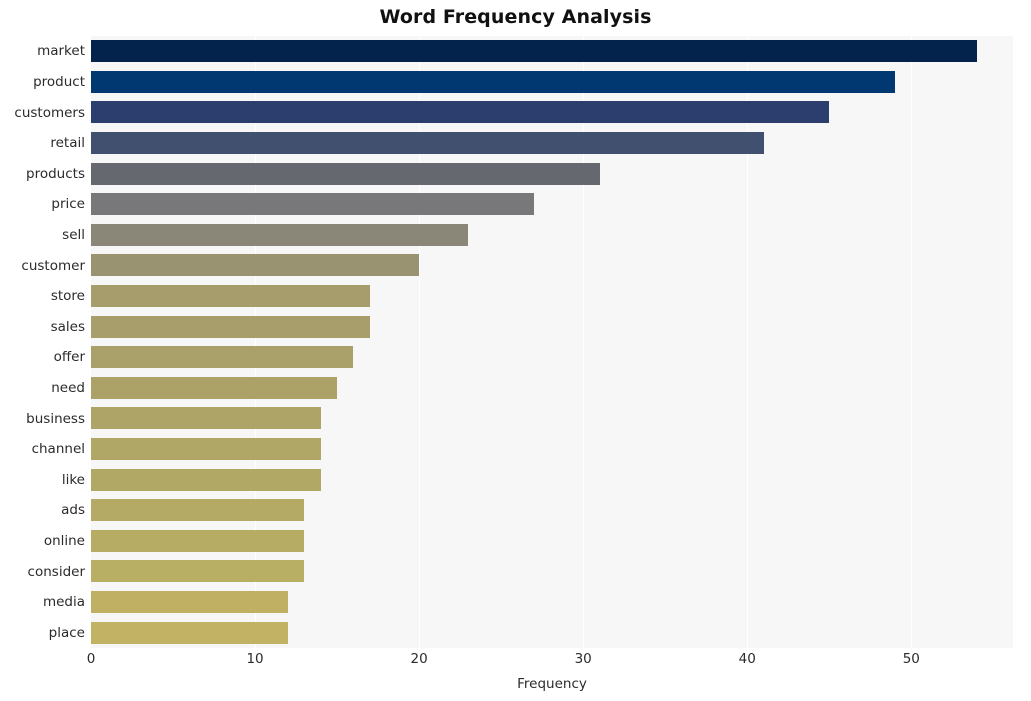 The height and width of the screenshot is (701, 1031). What do you see at coordinates (583, 659) in the screenshot?
I see `x-tick-label-30: 30` at bounding box center [583, 659].